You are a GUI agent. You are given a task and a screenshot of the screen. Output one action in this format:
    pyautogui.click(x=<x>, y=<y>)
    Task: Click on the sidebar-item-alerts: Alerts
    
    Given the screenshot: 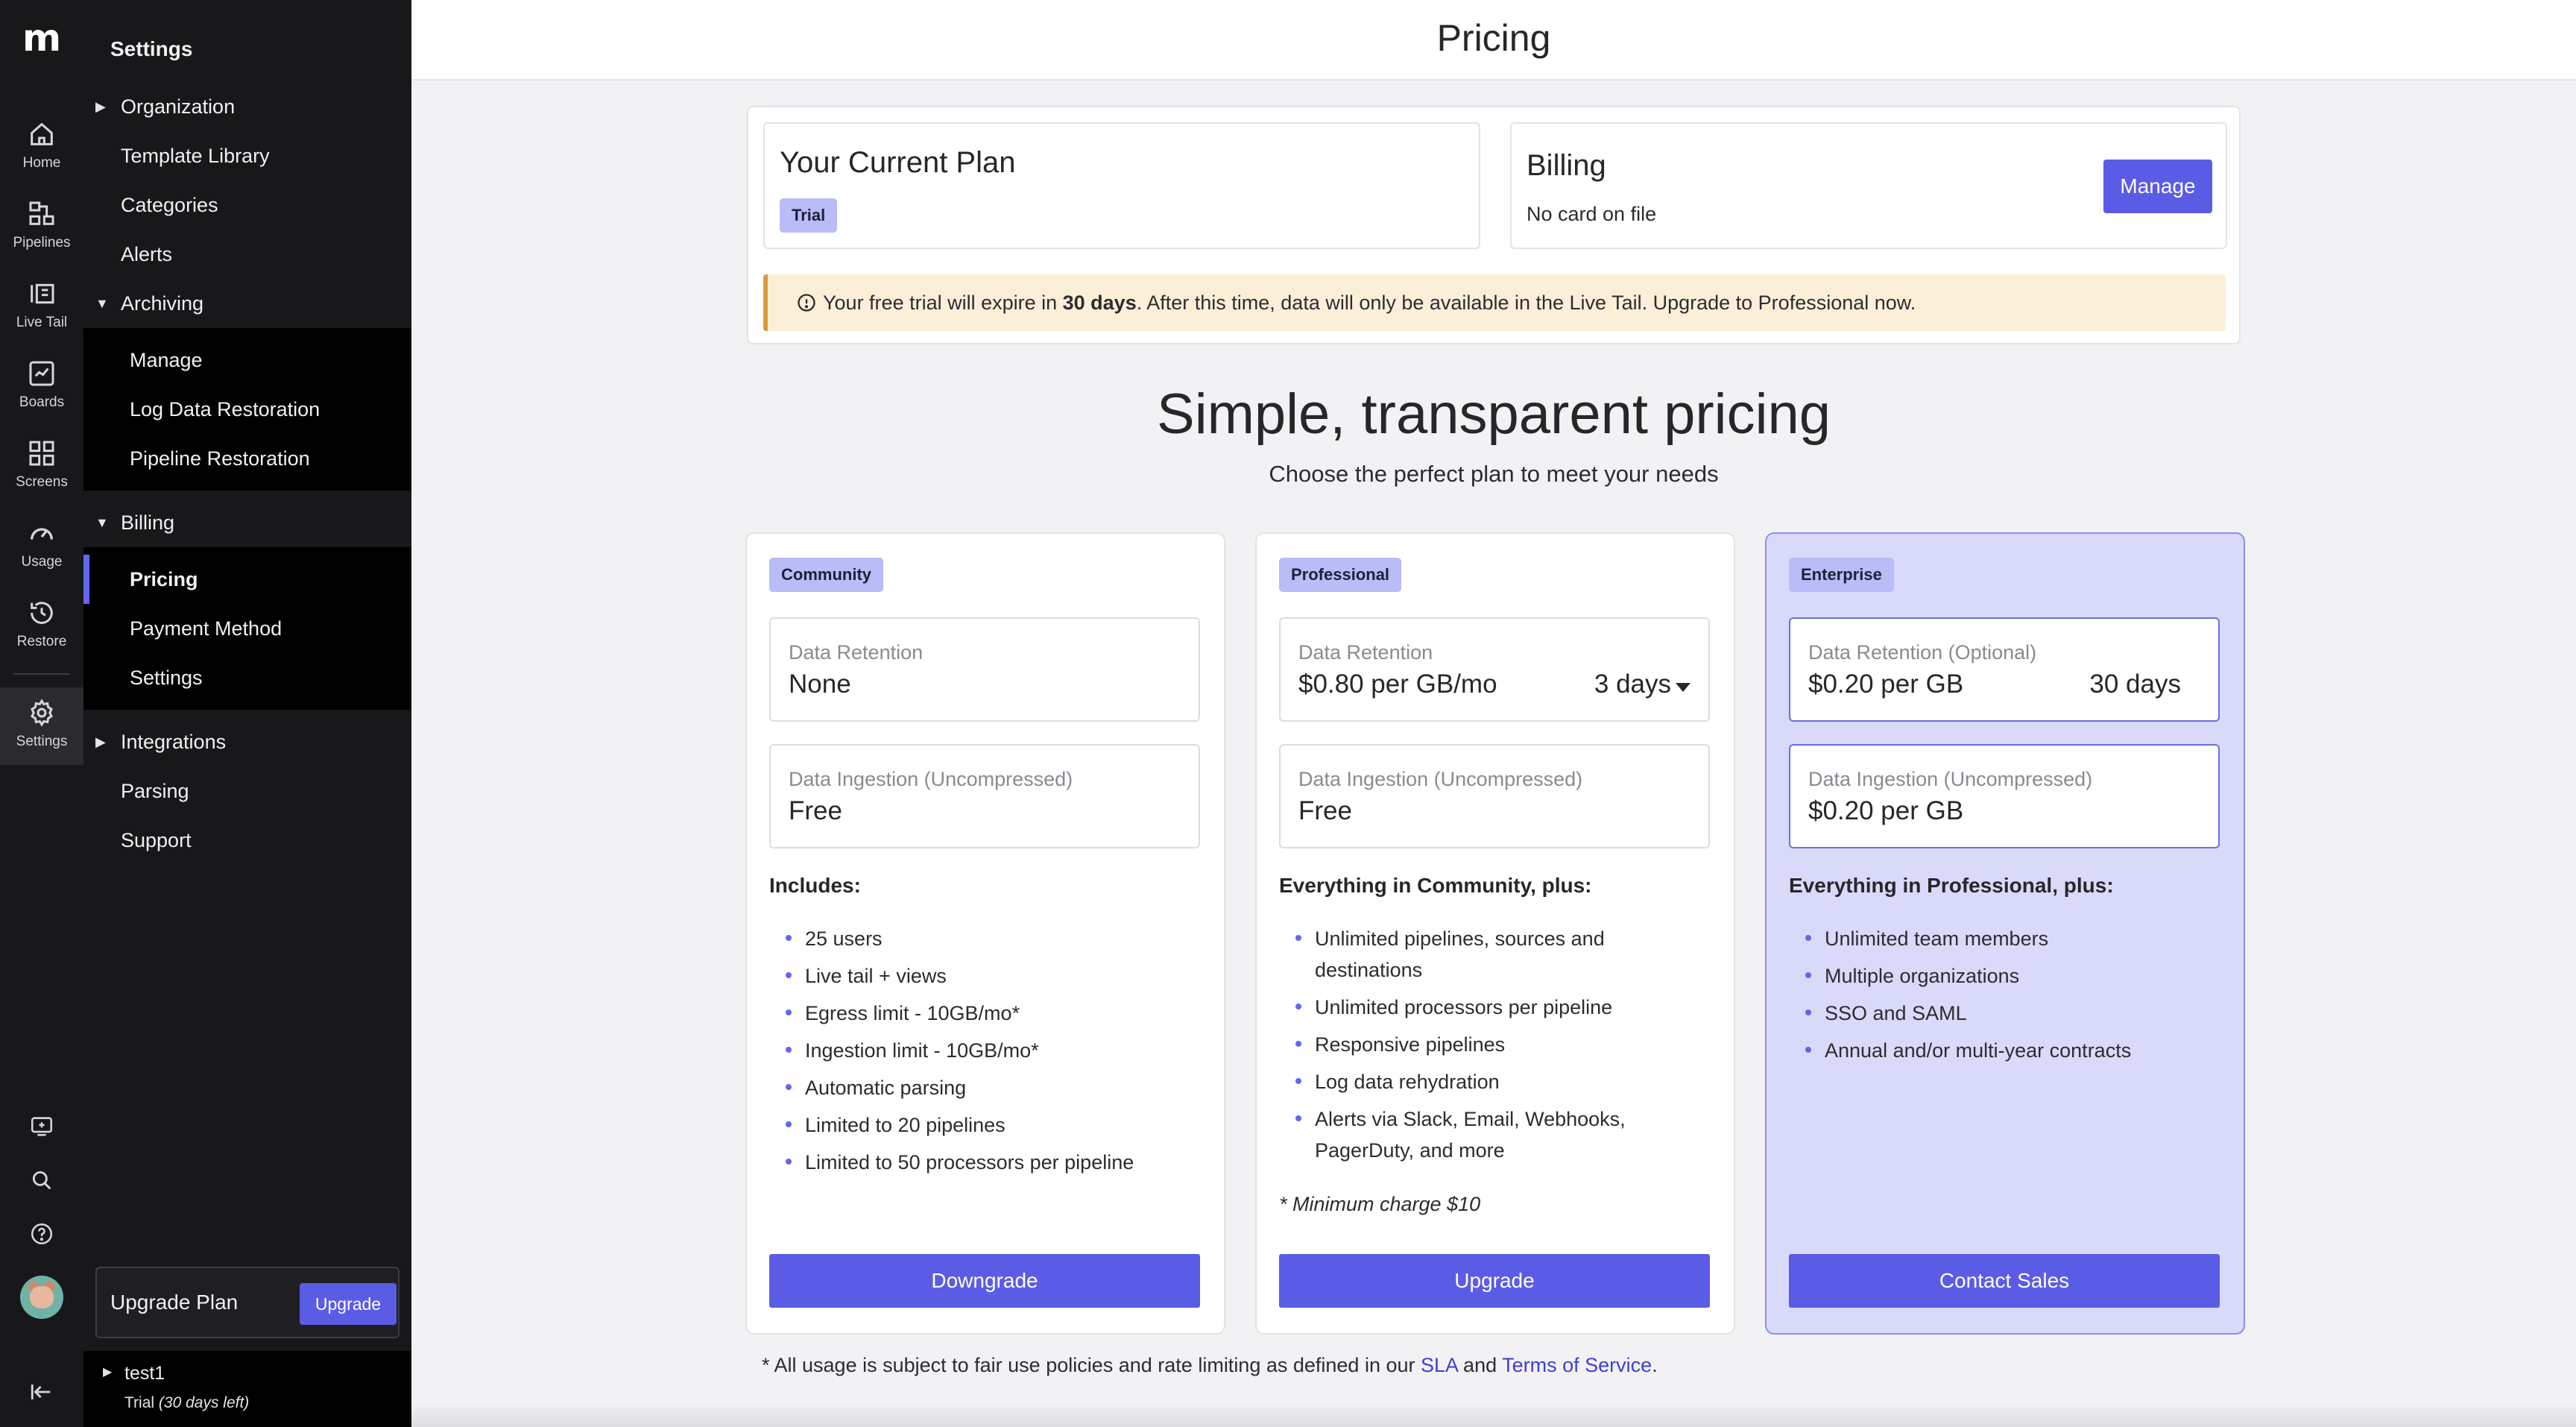 What is the action you would take?
    pyautogui.click(x=247, y=255)
    